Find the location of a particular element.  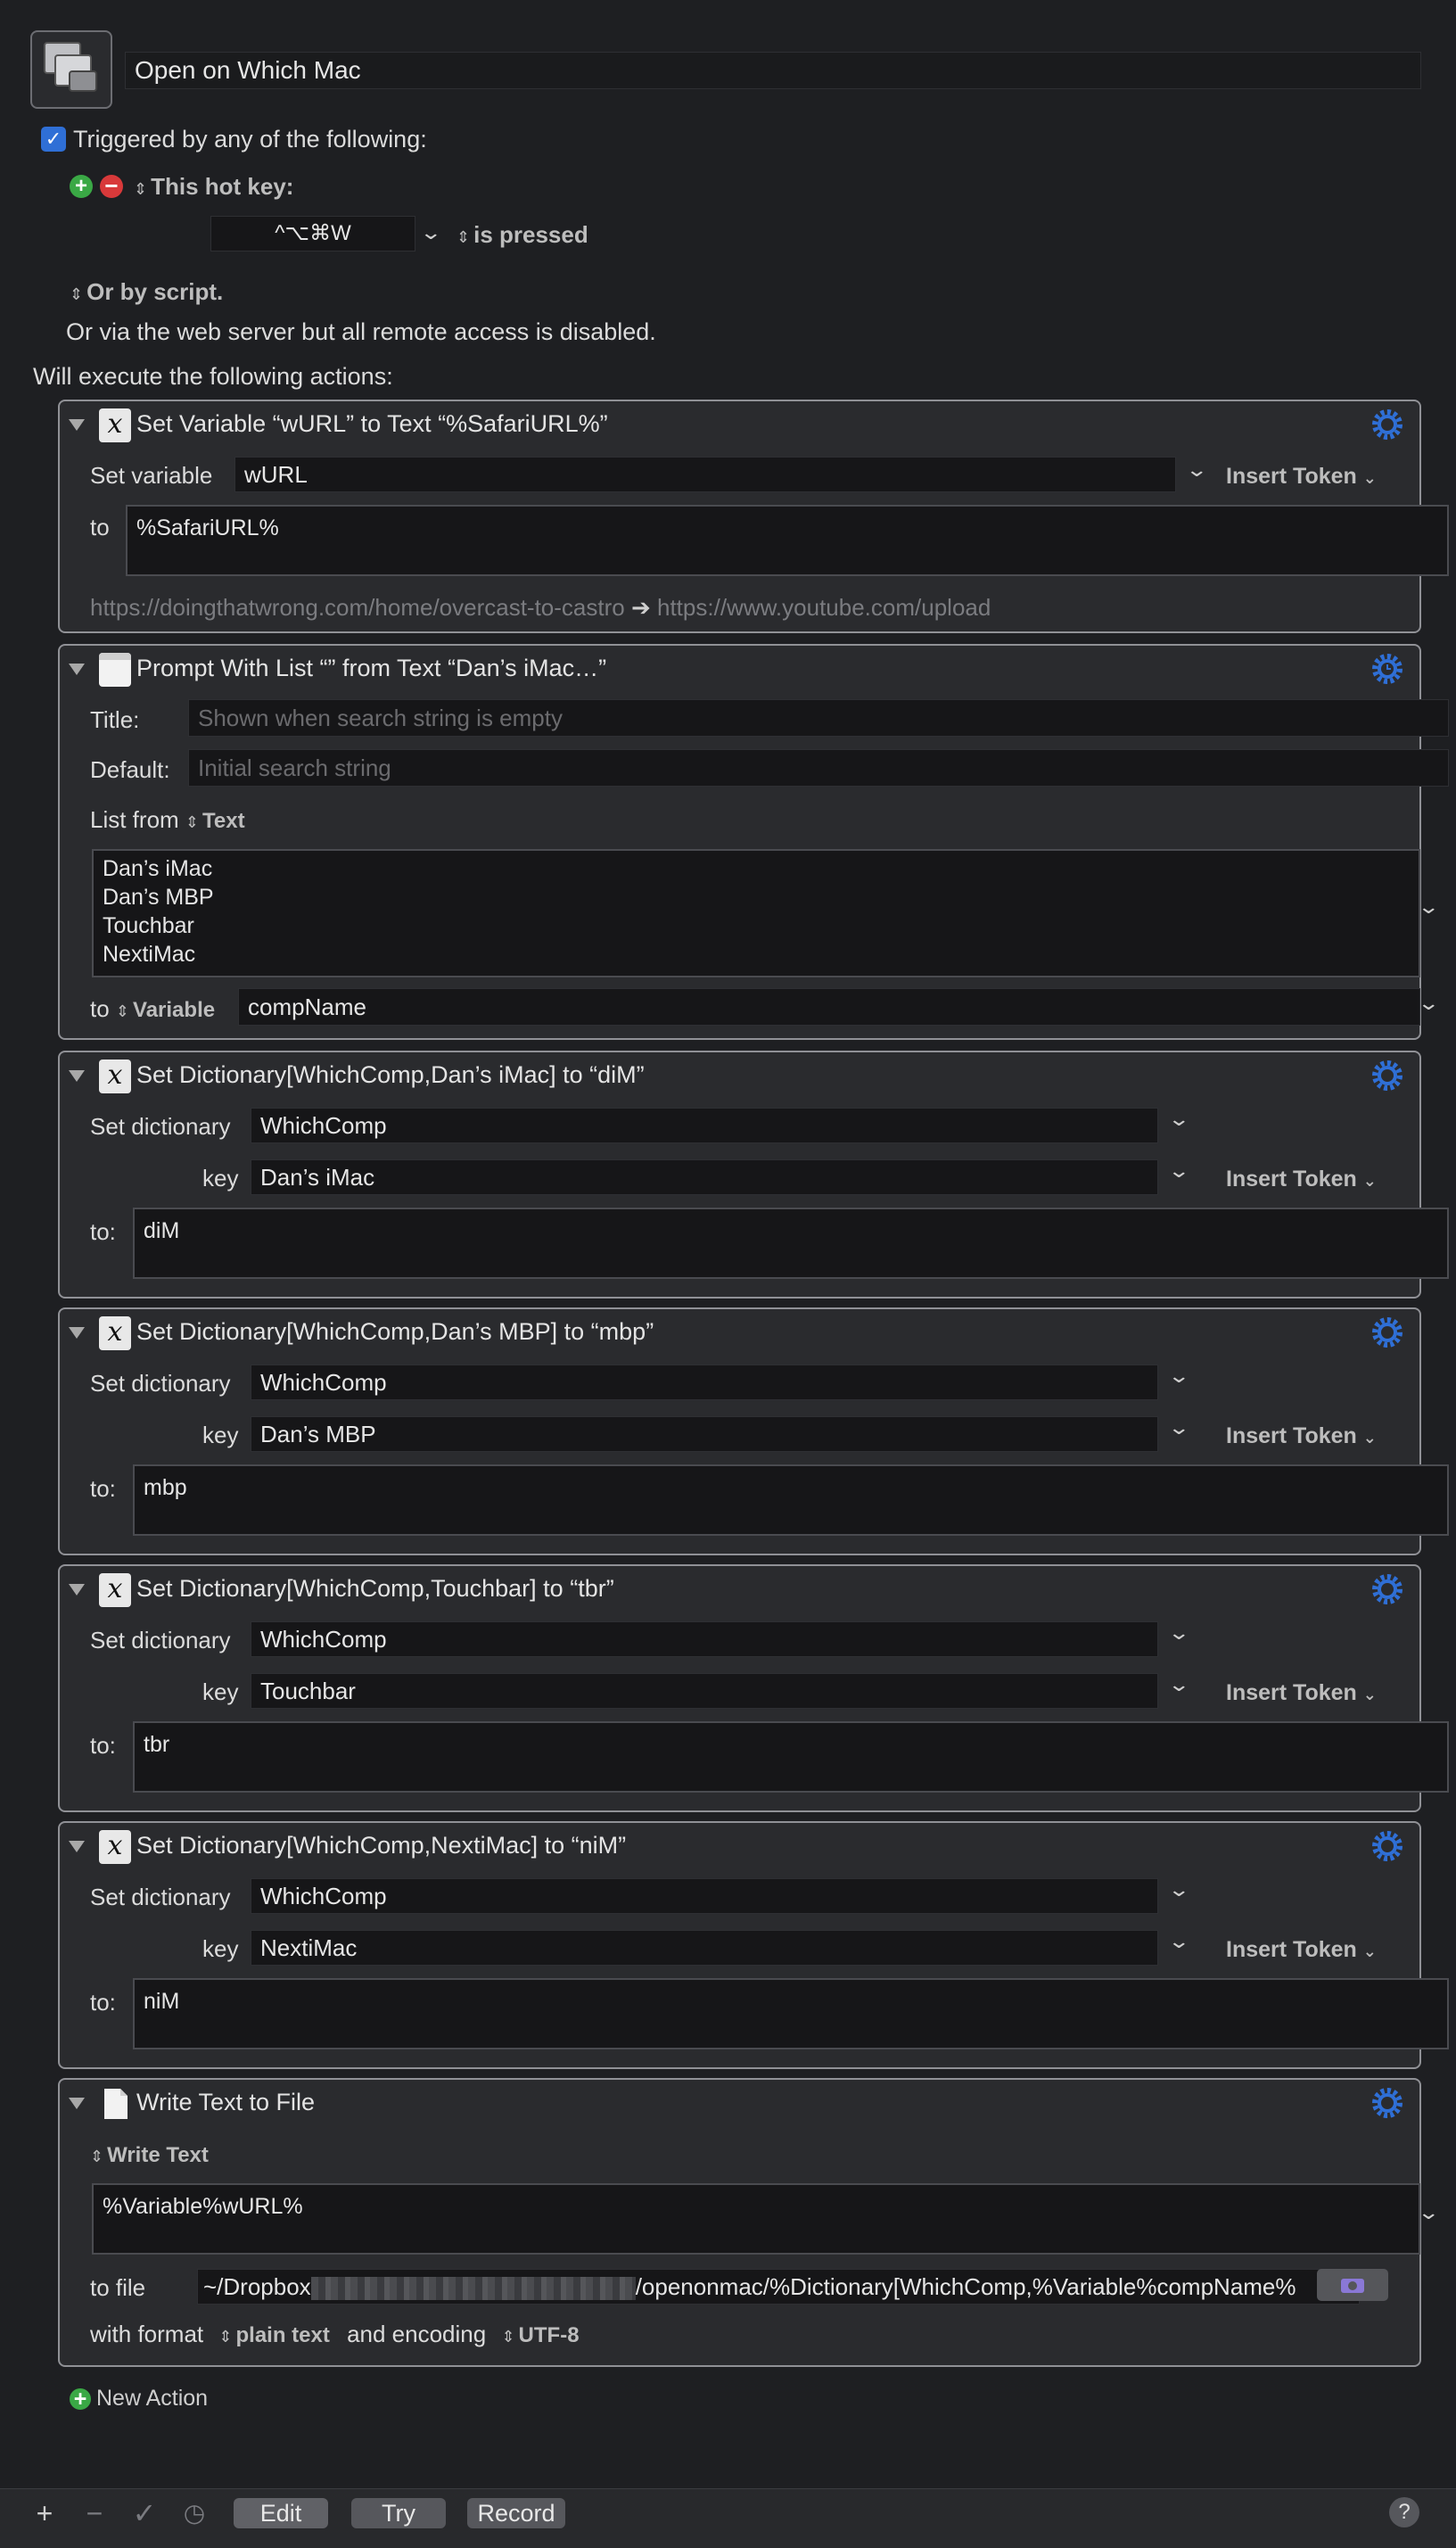

hotkey-chevron-down-icon: ⌄ is located at coordinates (431, 232).